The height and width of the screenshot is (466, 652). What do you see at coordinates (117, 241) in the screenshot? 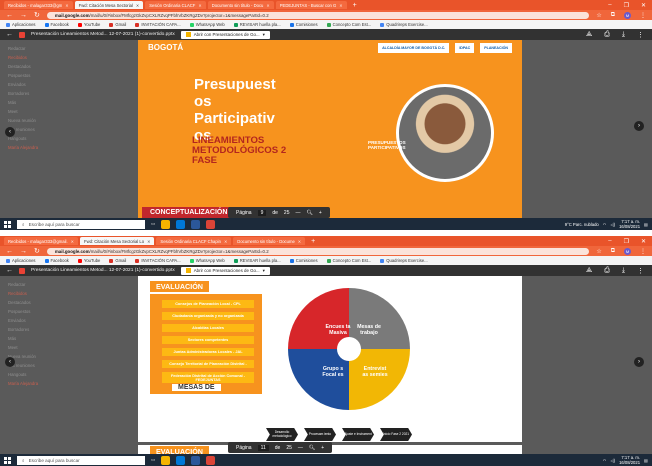
I see `tab-fwd-citacion: Fwd: Citación Mesa Sectorial Lo ✕` at bounding box center [117, 241].